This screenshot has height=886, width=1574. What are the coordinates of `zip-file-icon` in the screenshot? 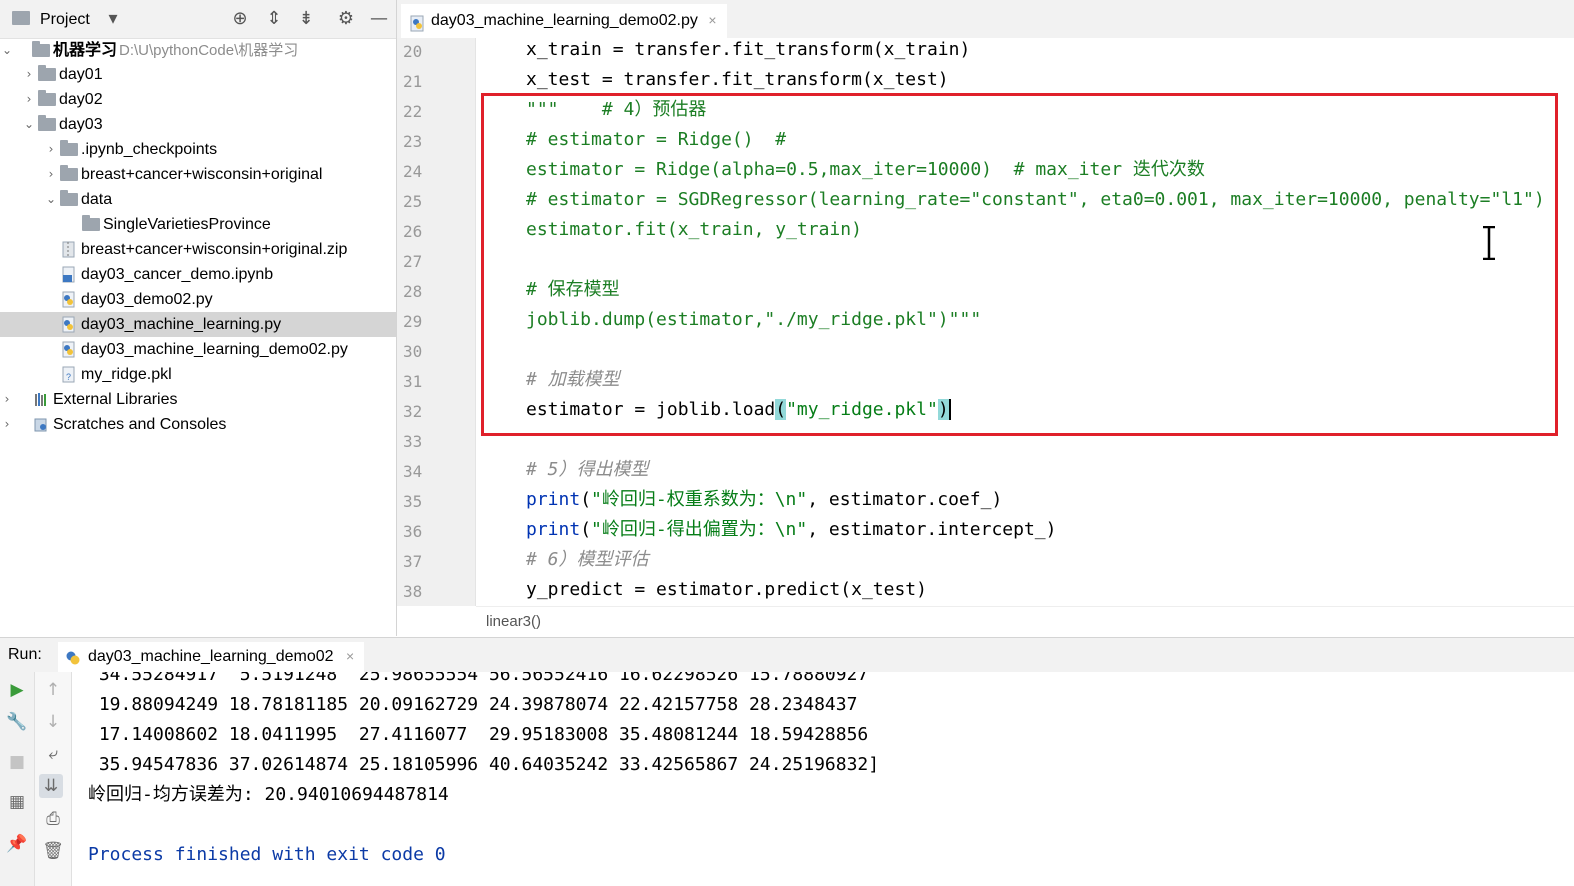 It's located at (68, 249).